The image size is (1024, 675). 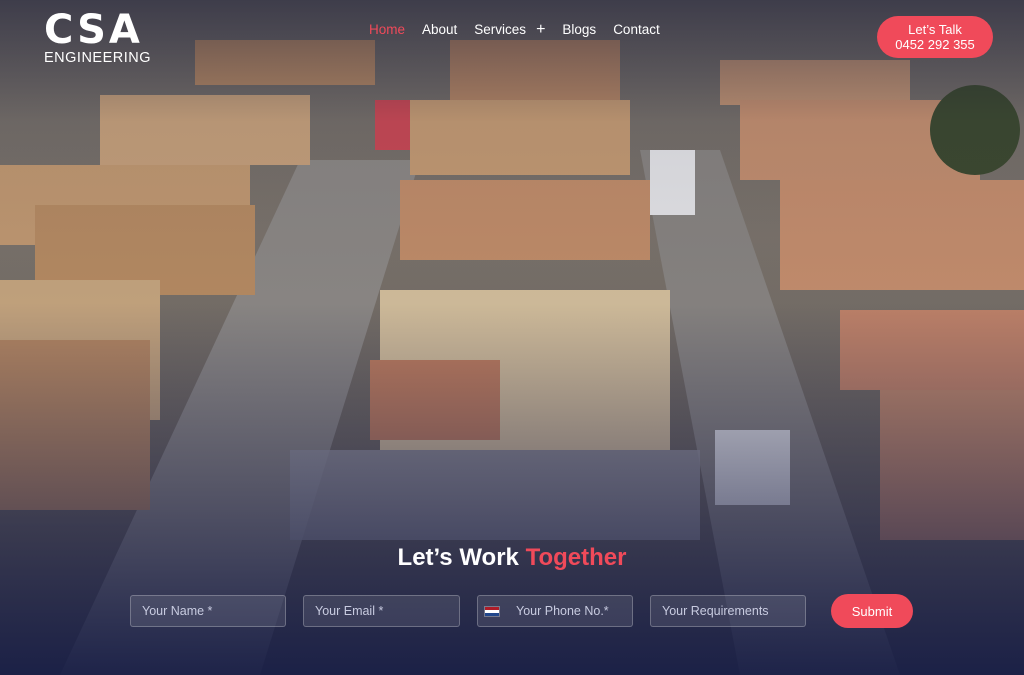 I want to click on site-logo: CSA ENGINEERING, so click(x=98, y=36).